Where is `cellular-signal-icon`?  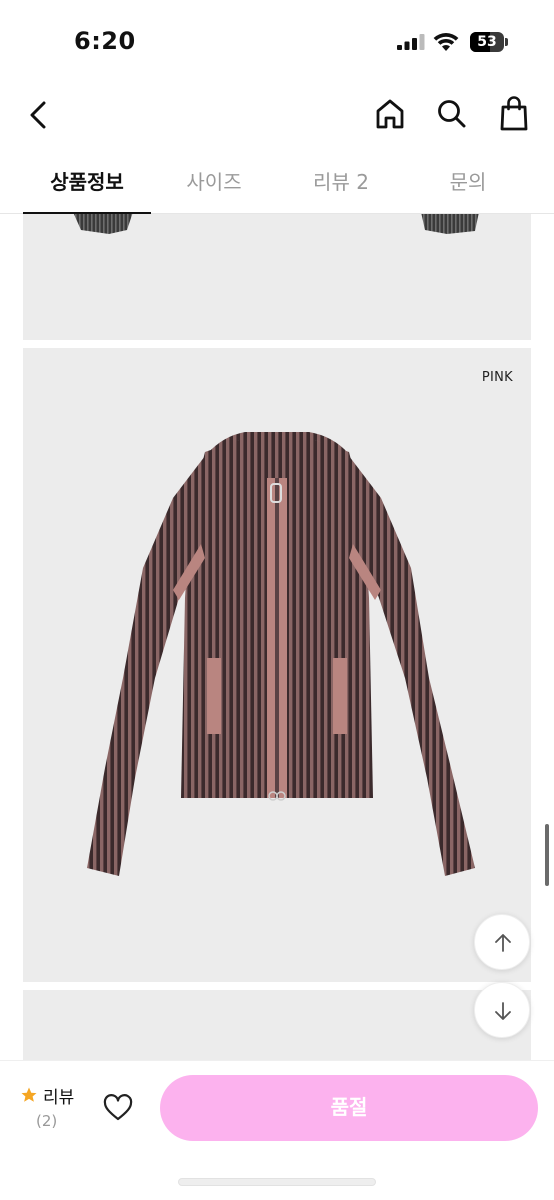 cellular-signal-icon is located at coordinates (411, 42).